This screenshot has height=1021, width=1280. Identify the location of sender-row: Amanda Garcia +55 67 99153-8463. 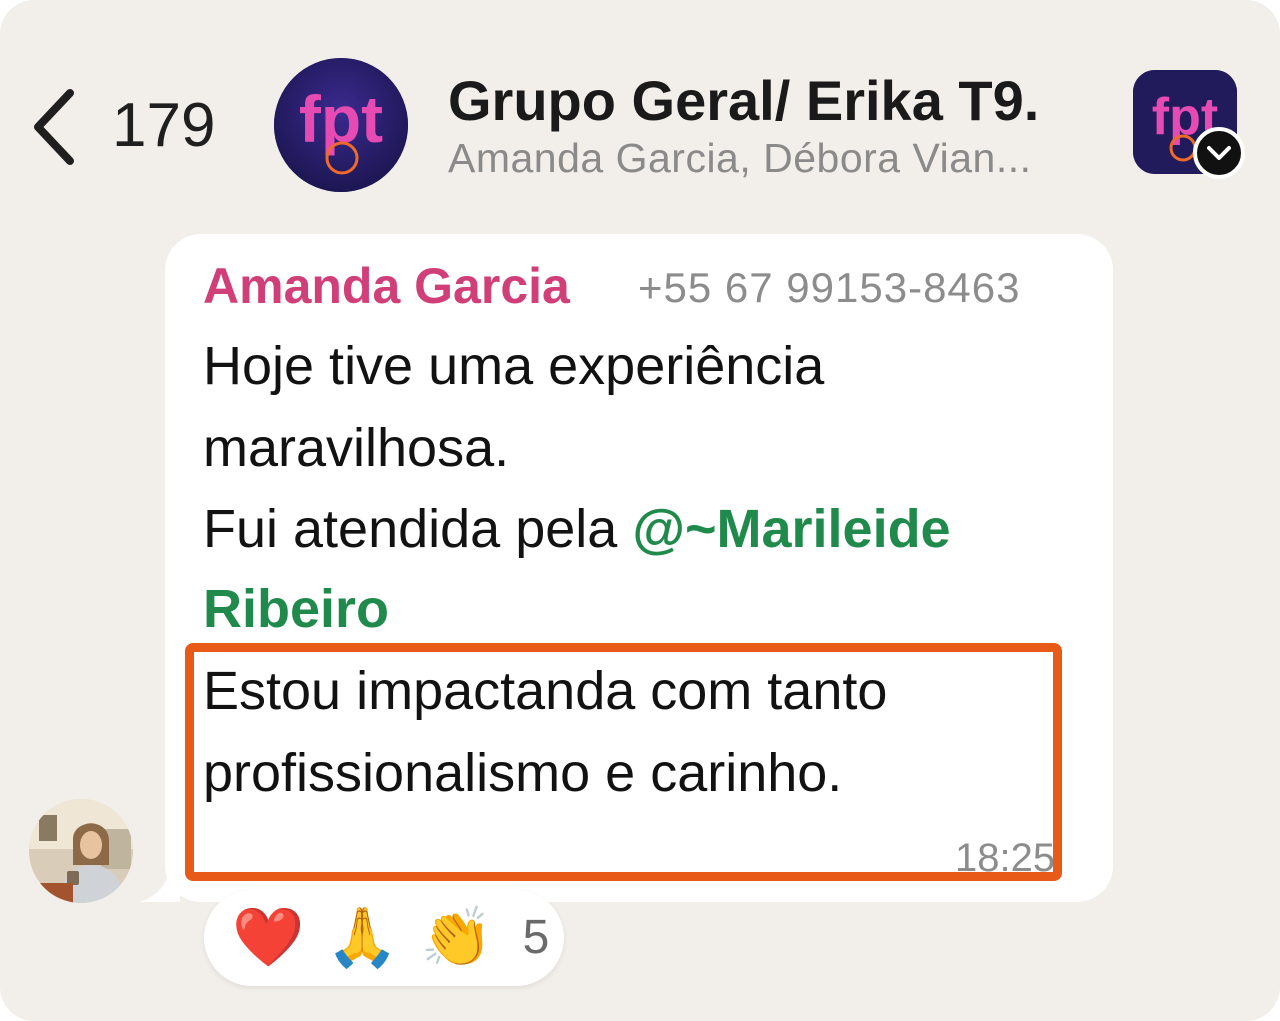
(653, 286).